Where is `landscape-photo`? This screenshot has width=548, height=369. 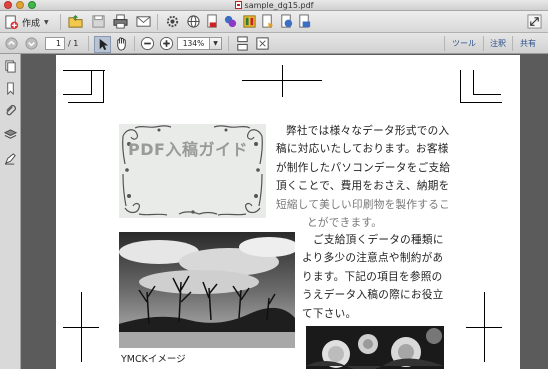 landscape-photo is located at coordinates (207, 290).